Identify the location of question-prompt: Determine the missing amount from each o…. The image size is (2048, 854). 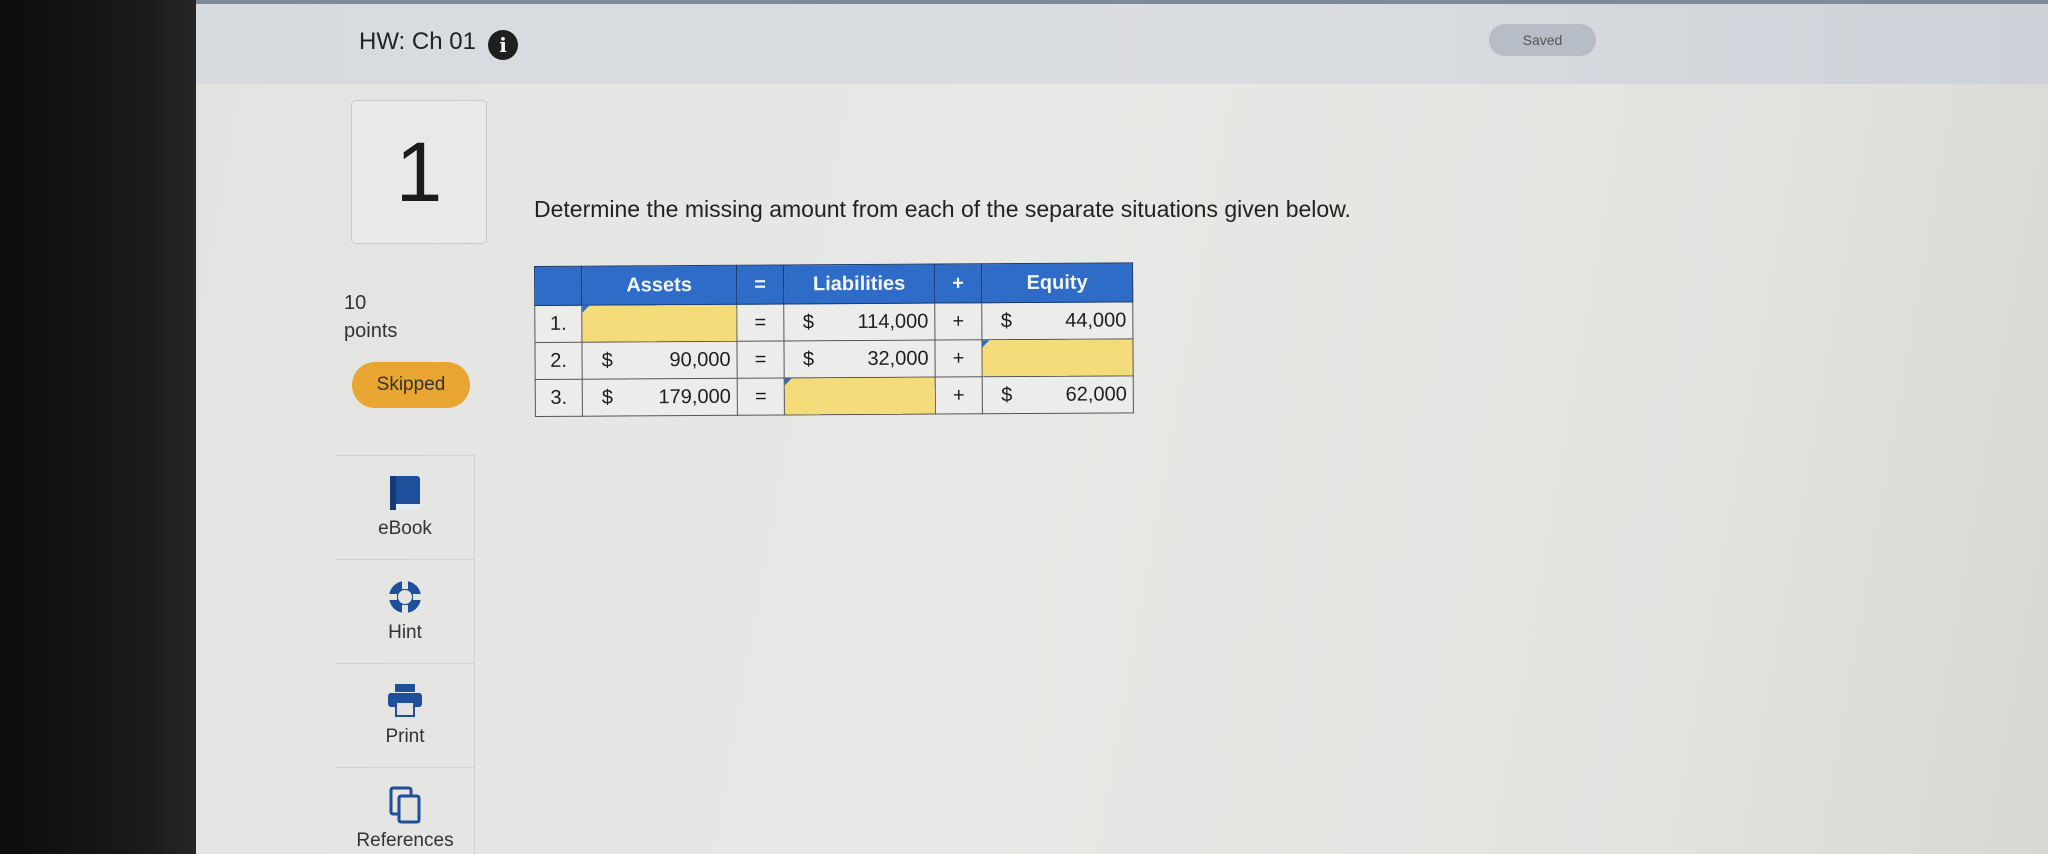
(942, 209).